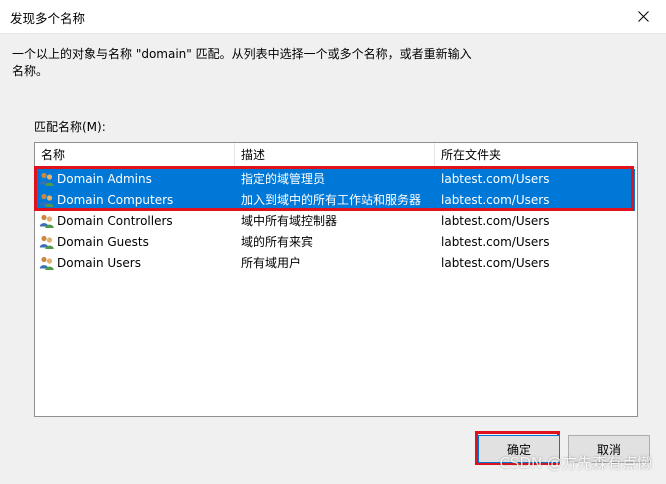 The height and width of the screenshot is (484, 666). What do you see at coordinates (70, 127) in the screenshot?
I see `matching-names-label: 匹配名称(M):` at bounding box center [70, 127].